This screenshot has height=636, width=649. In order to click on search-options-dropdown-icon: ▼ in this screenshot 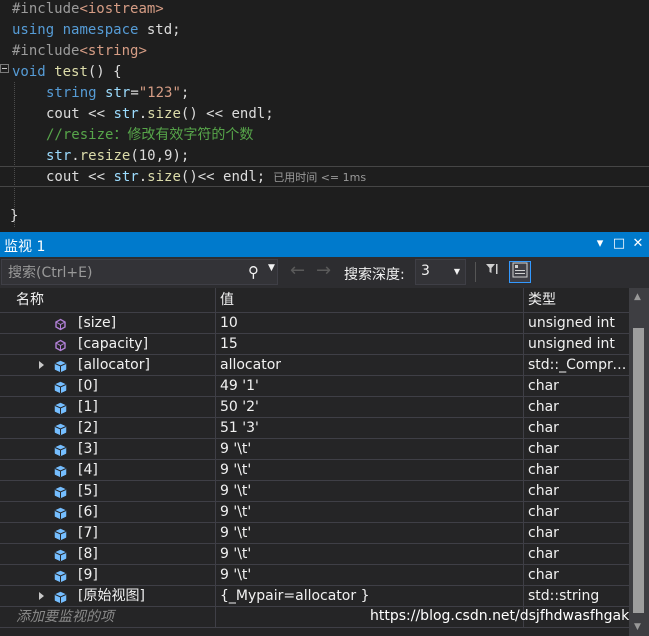, I will do `click(271, 268)`.